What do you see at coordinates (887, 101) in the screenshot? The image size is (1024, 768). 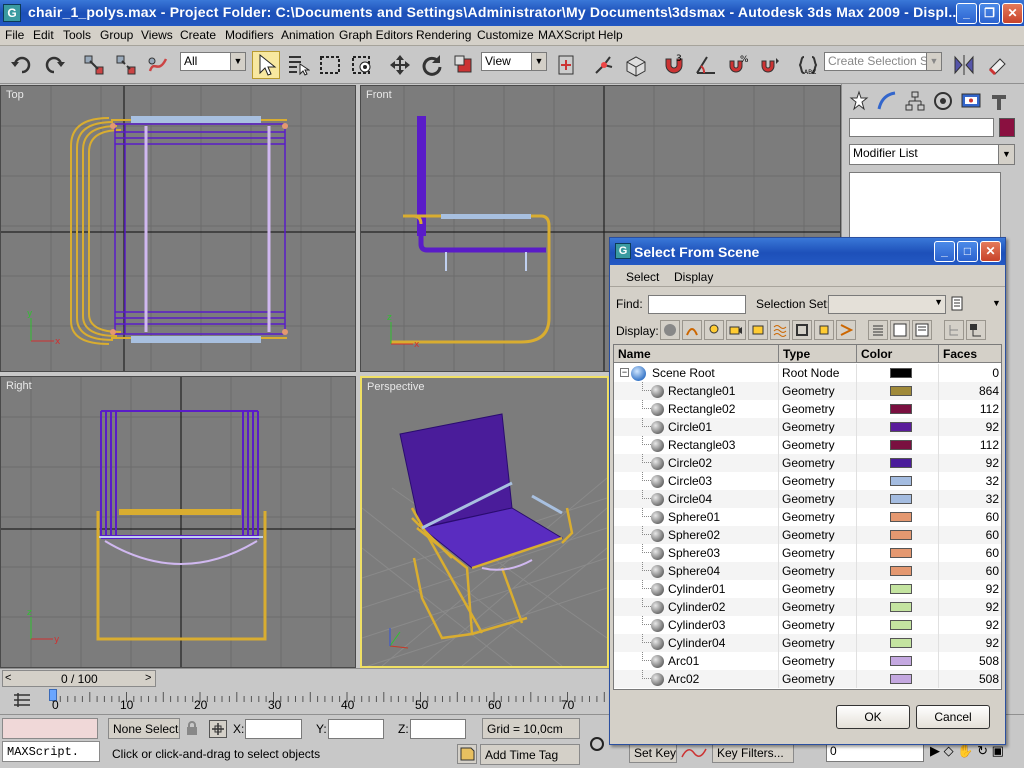 I see `modify-tab-icon` at bounding box center [887, 101].